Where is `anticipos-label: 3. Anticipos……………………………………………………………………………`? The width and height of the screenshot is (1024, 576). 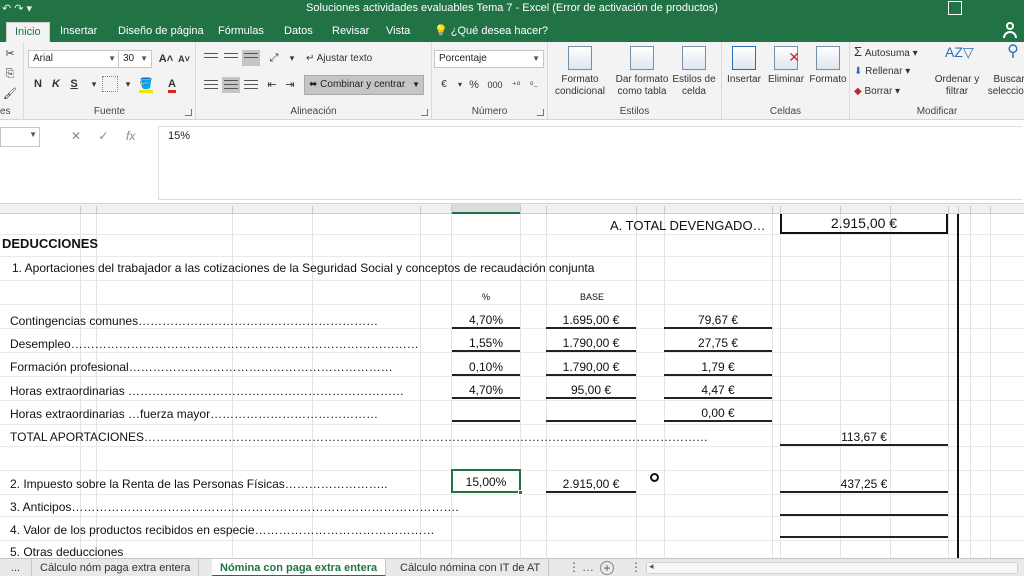
anticipos-label: 3. Anticipos…………………………………………………………………………… is located at coordinates (234, 507).